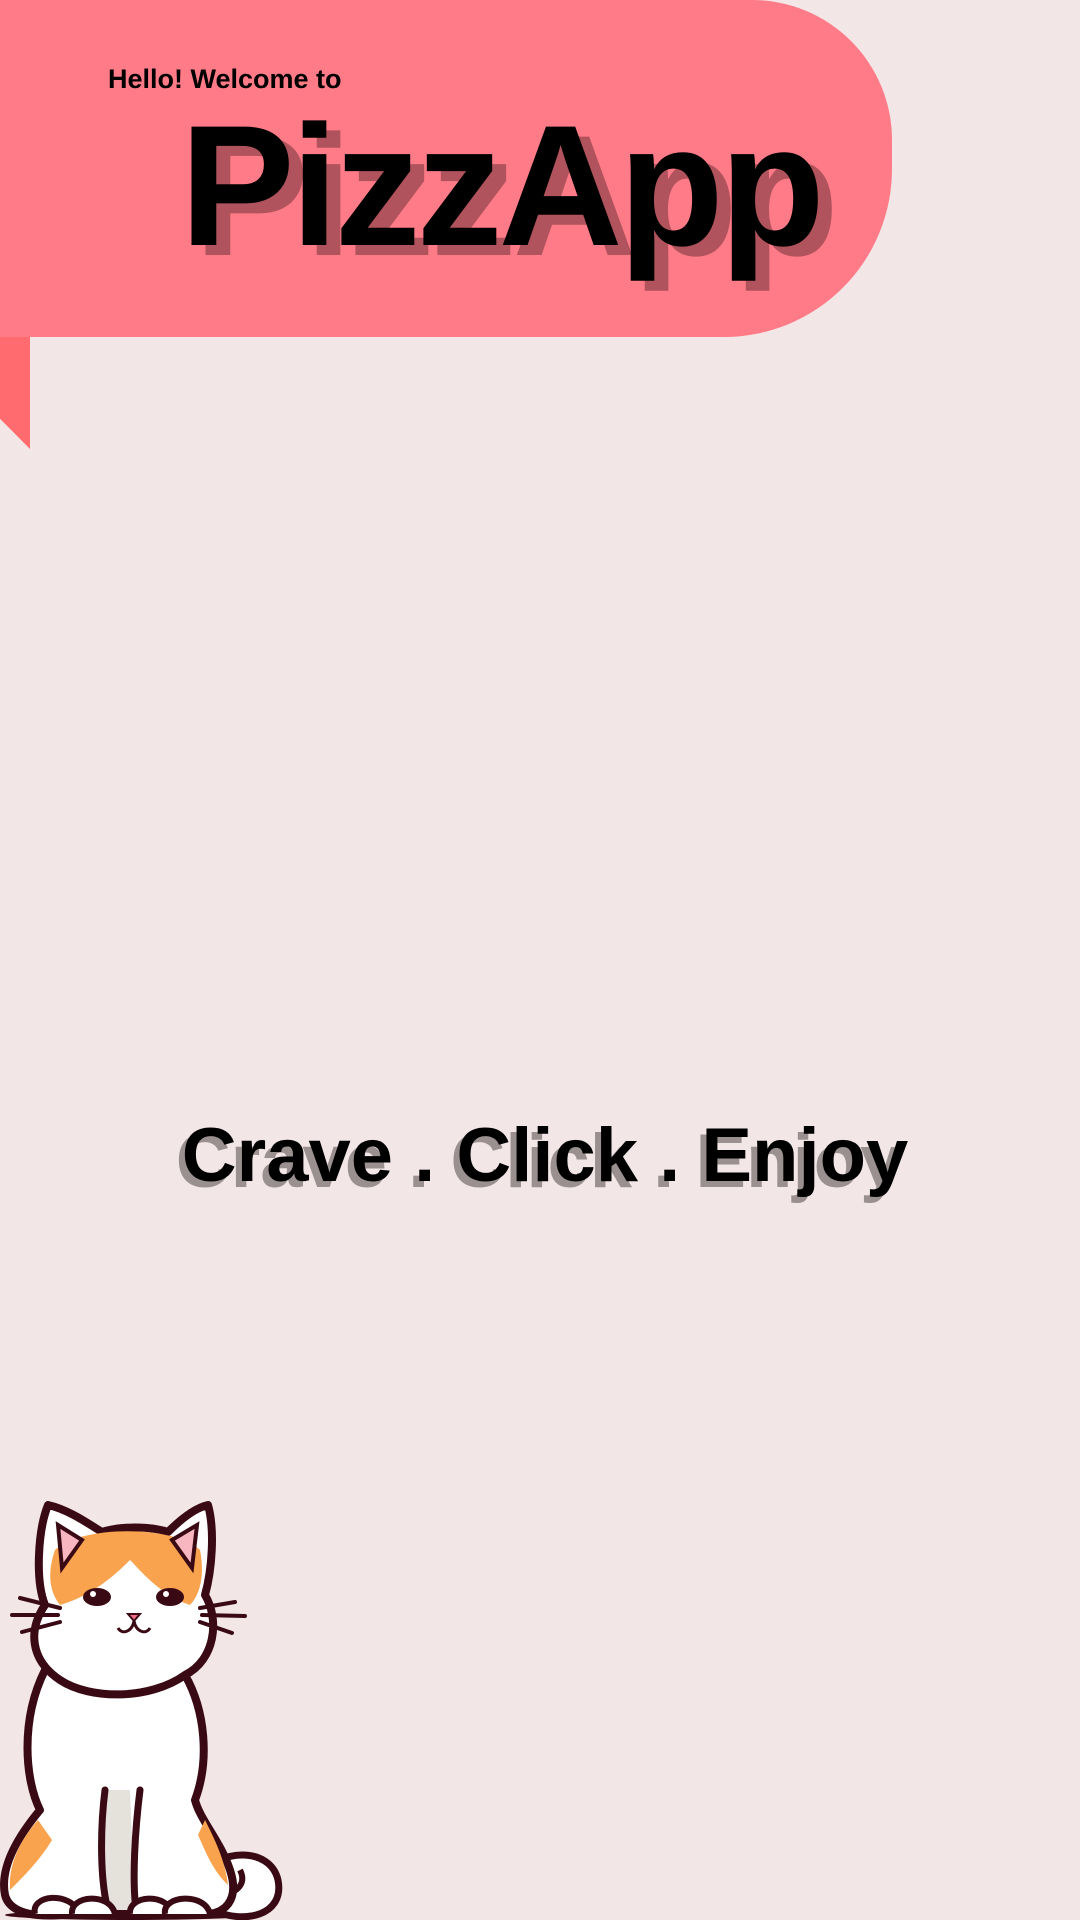  What do you see at coordinates (141, 1710) in the screenshot?
I see `cat-mascot-icon` at bounding box center [141, 1710].